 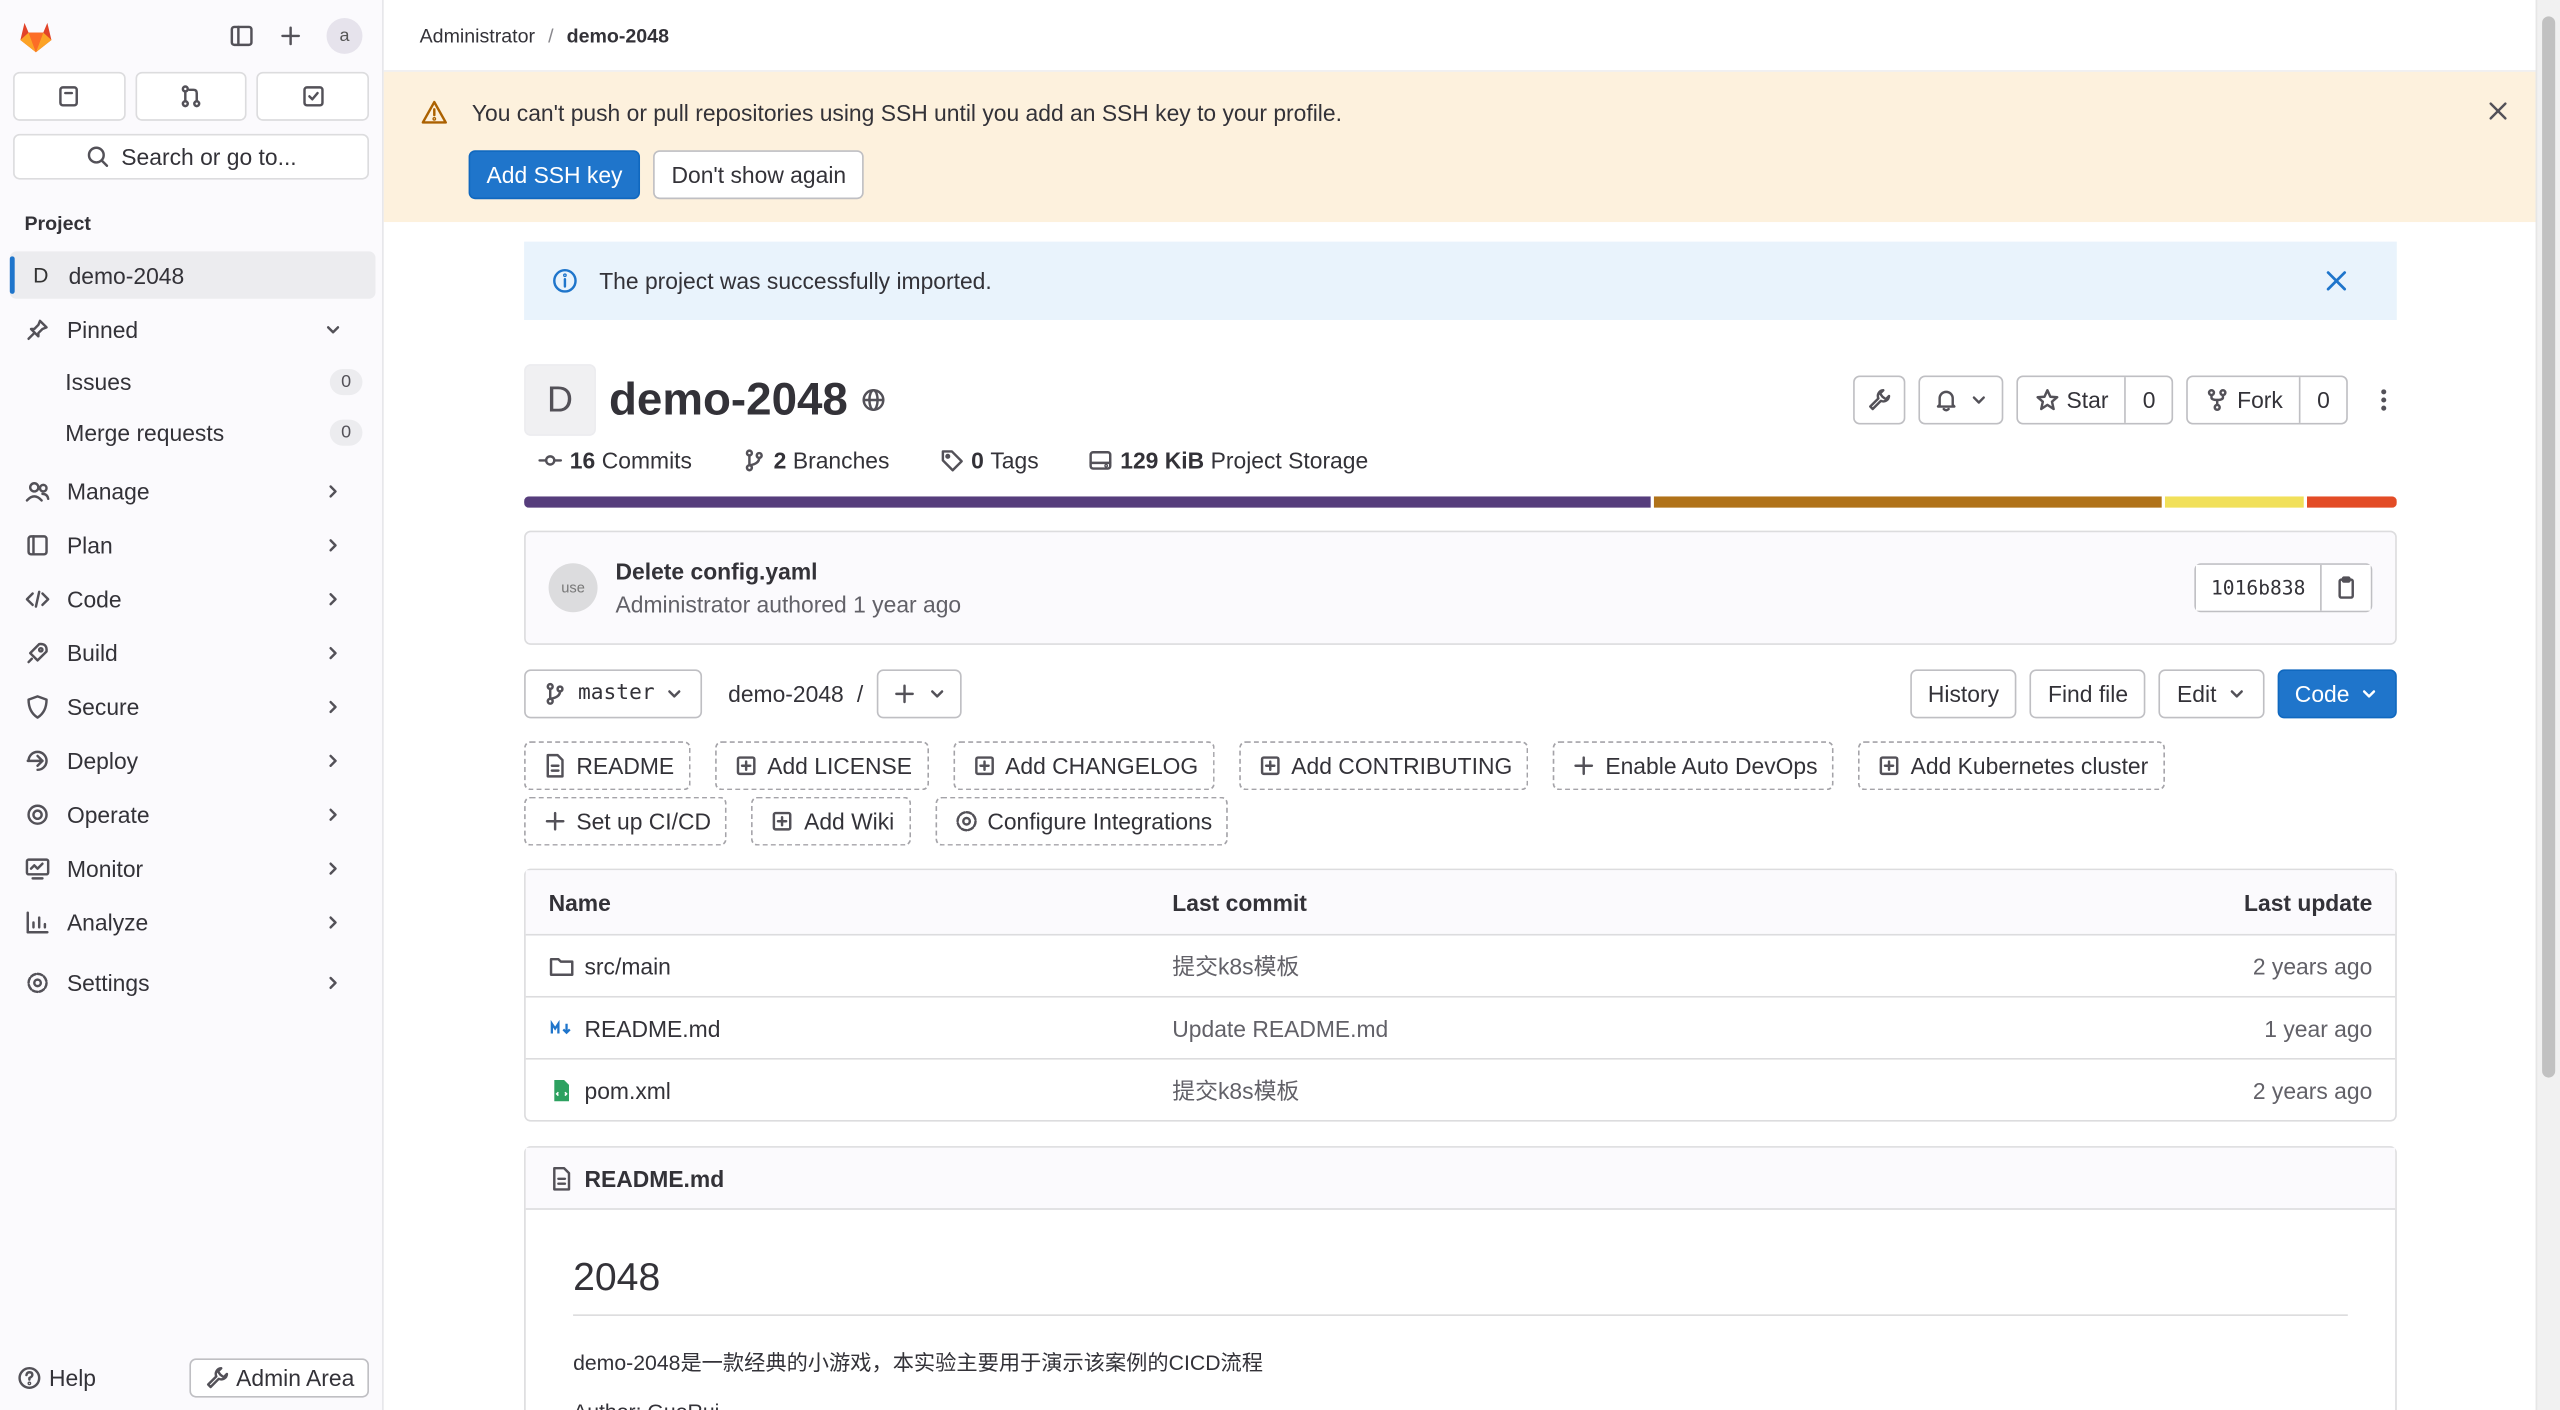 What do you see at coordinates (278, 1378) in the screenshot?
I see `admin-area-button: Admin Area` at bounding box center [278, 1378].